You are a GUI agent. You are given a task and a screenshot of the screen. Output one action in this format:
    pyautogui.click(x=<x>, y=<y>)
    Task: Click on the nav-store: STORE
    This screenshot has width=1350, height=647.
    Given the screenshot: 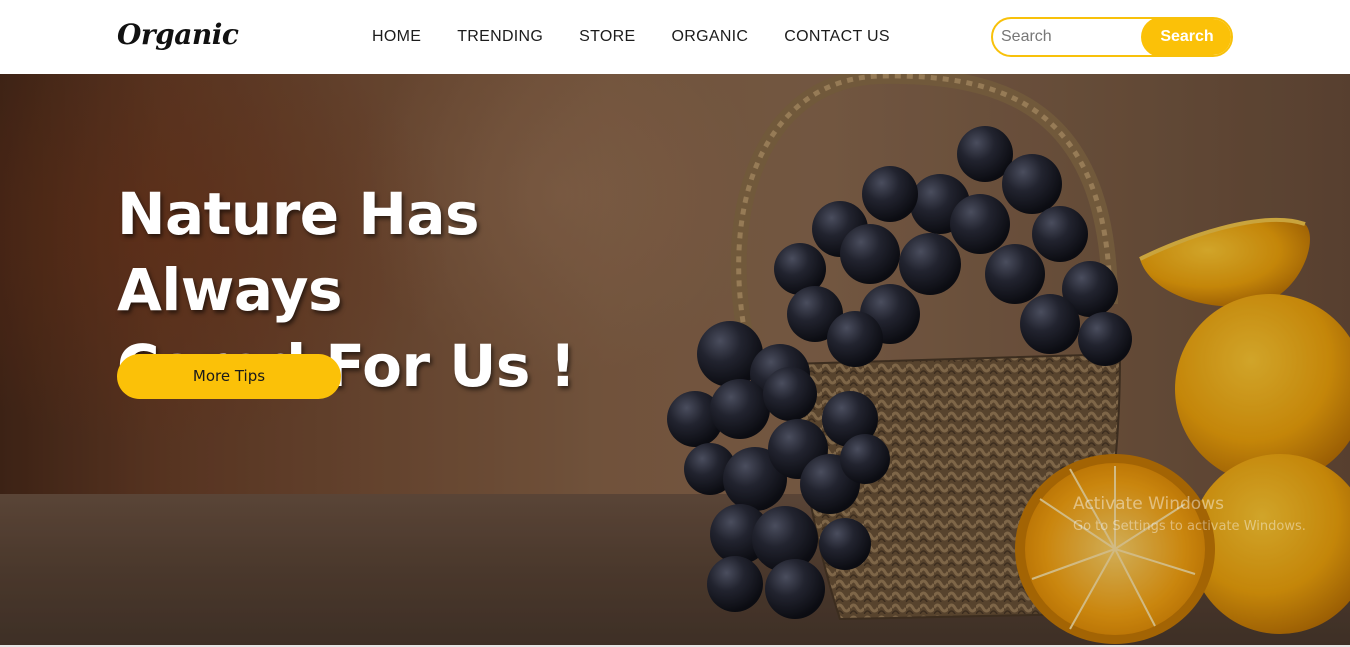 What is the action you would take?
    pyautogui.click(x=607, y=37)
    